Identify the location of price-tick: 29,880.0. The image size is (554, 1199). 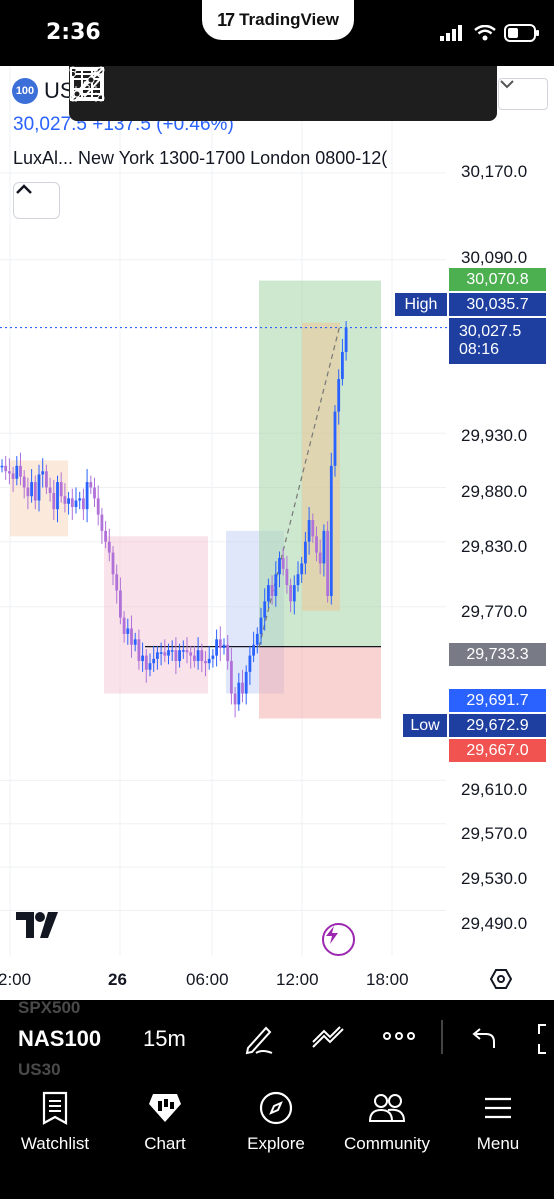
(494, 491).